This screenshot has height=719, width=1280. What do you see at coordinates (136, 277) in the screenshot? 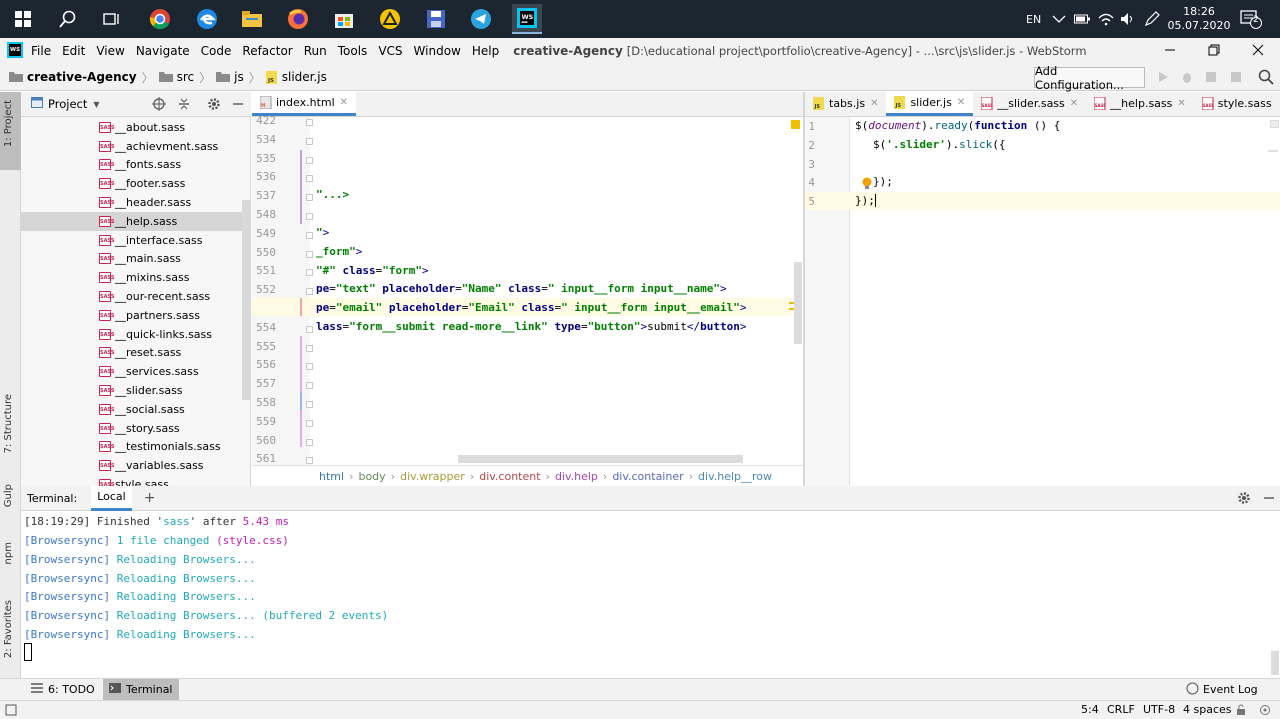
I see `tree-file-item: SASS __mixins.sass` at bounding box center [136, 277].